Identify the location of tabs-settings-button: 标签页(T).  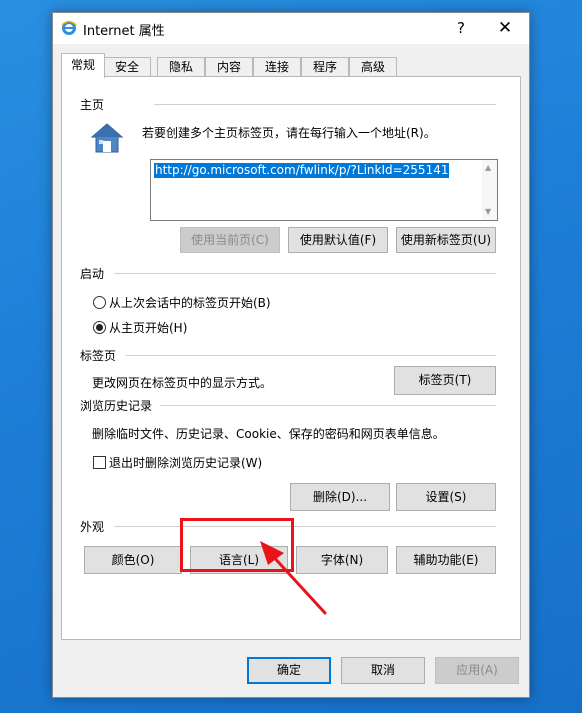
(445, 380).